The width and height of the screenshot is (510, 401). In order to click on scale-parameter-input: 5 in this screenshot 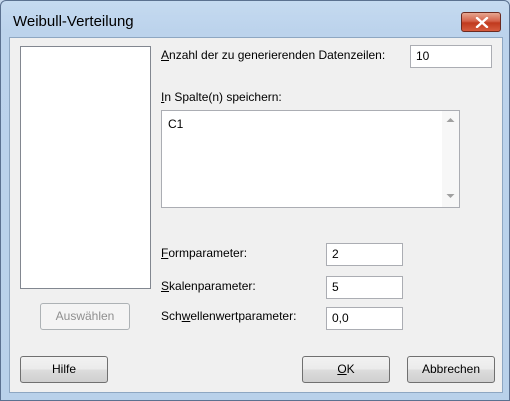, I will do `click(364, 287)`.